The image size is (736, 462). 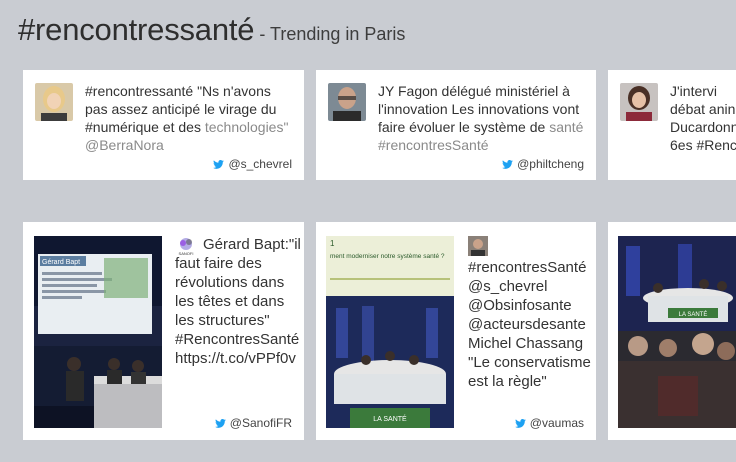 I want to click on conference-photo-icon: LA SANTÉ, so click(x=677, y=332).